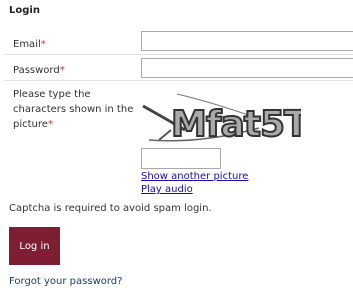  I want to click on password-row: Password*, so click(178, 68).